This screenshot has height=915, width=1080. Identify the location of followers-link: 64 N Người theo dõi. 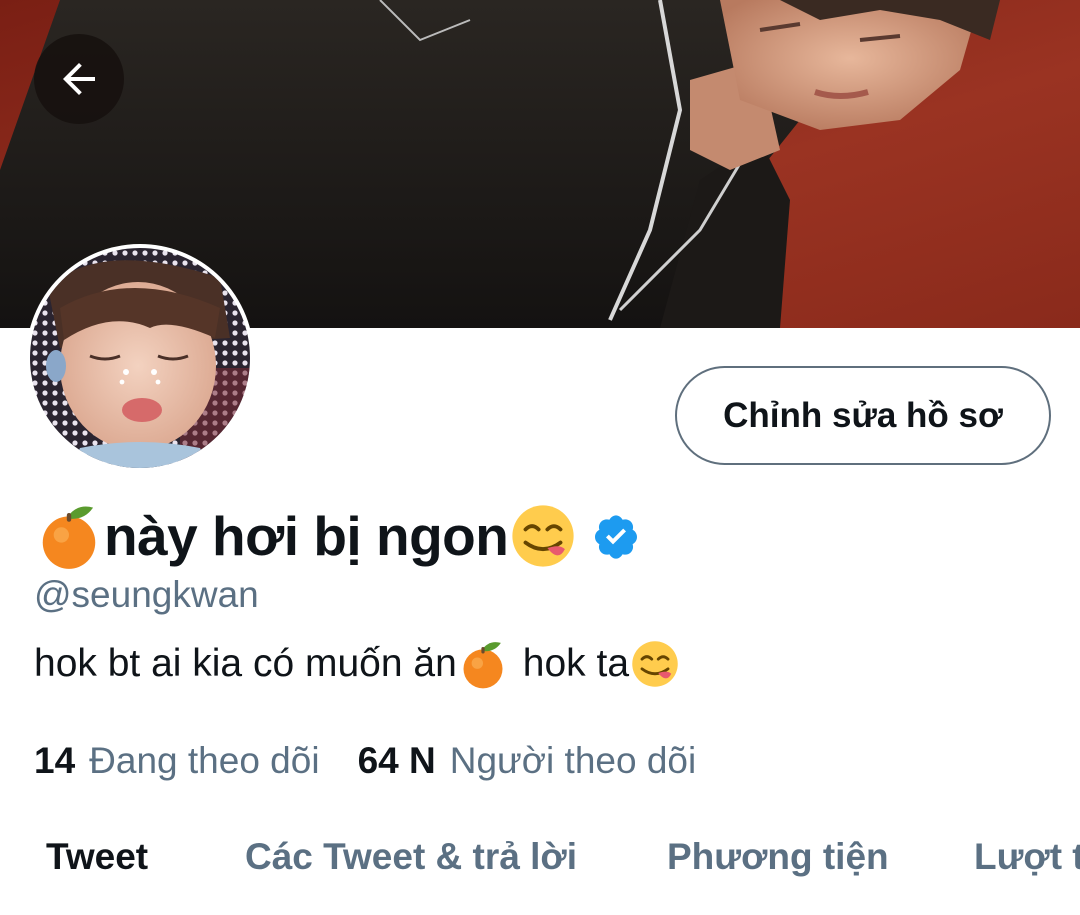
(527, 761).